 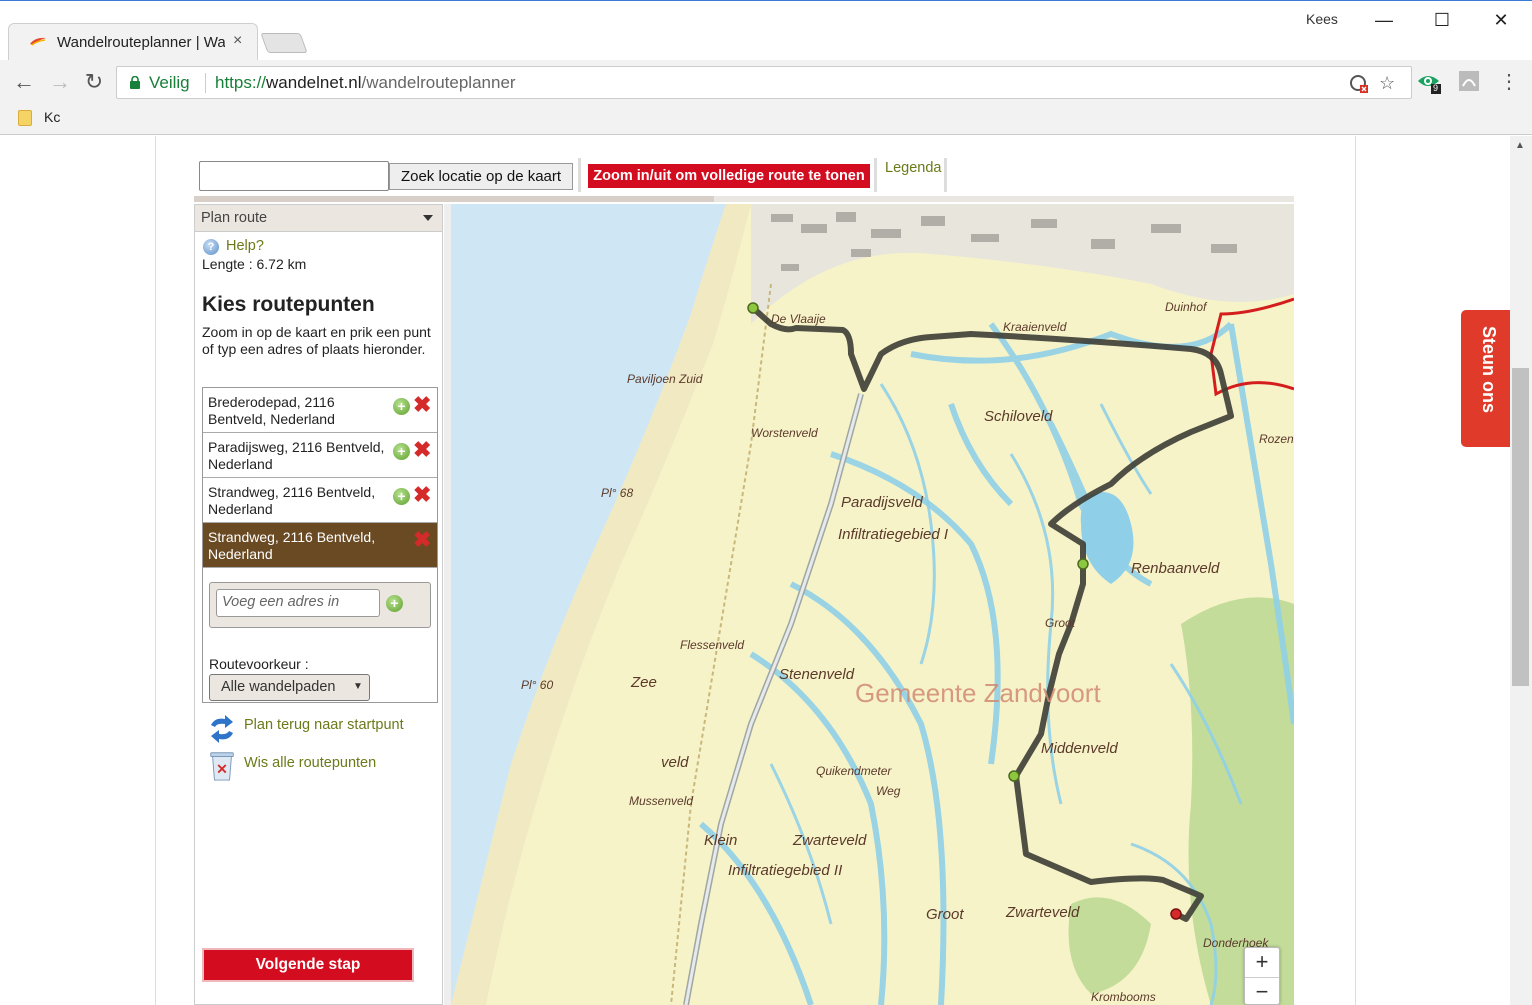 What do you see at coordinates (298, 603) in the screenshot?
I see `add-address-input: Voeg een adres in` at bounding box center [298, 603].